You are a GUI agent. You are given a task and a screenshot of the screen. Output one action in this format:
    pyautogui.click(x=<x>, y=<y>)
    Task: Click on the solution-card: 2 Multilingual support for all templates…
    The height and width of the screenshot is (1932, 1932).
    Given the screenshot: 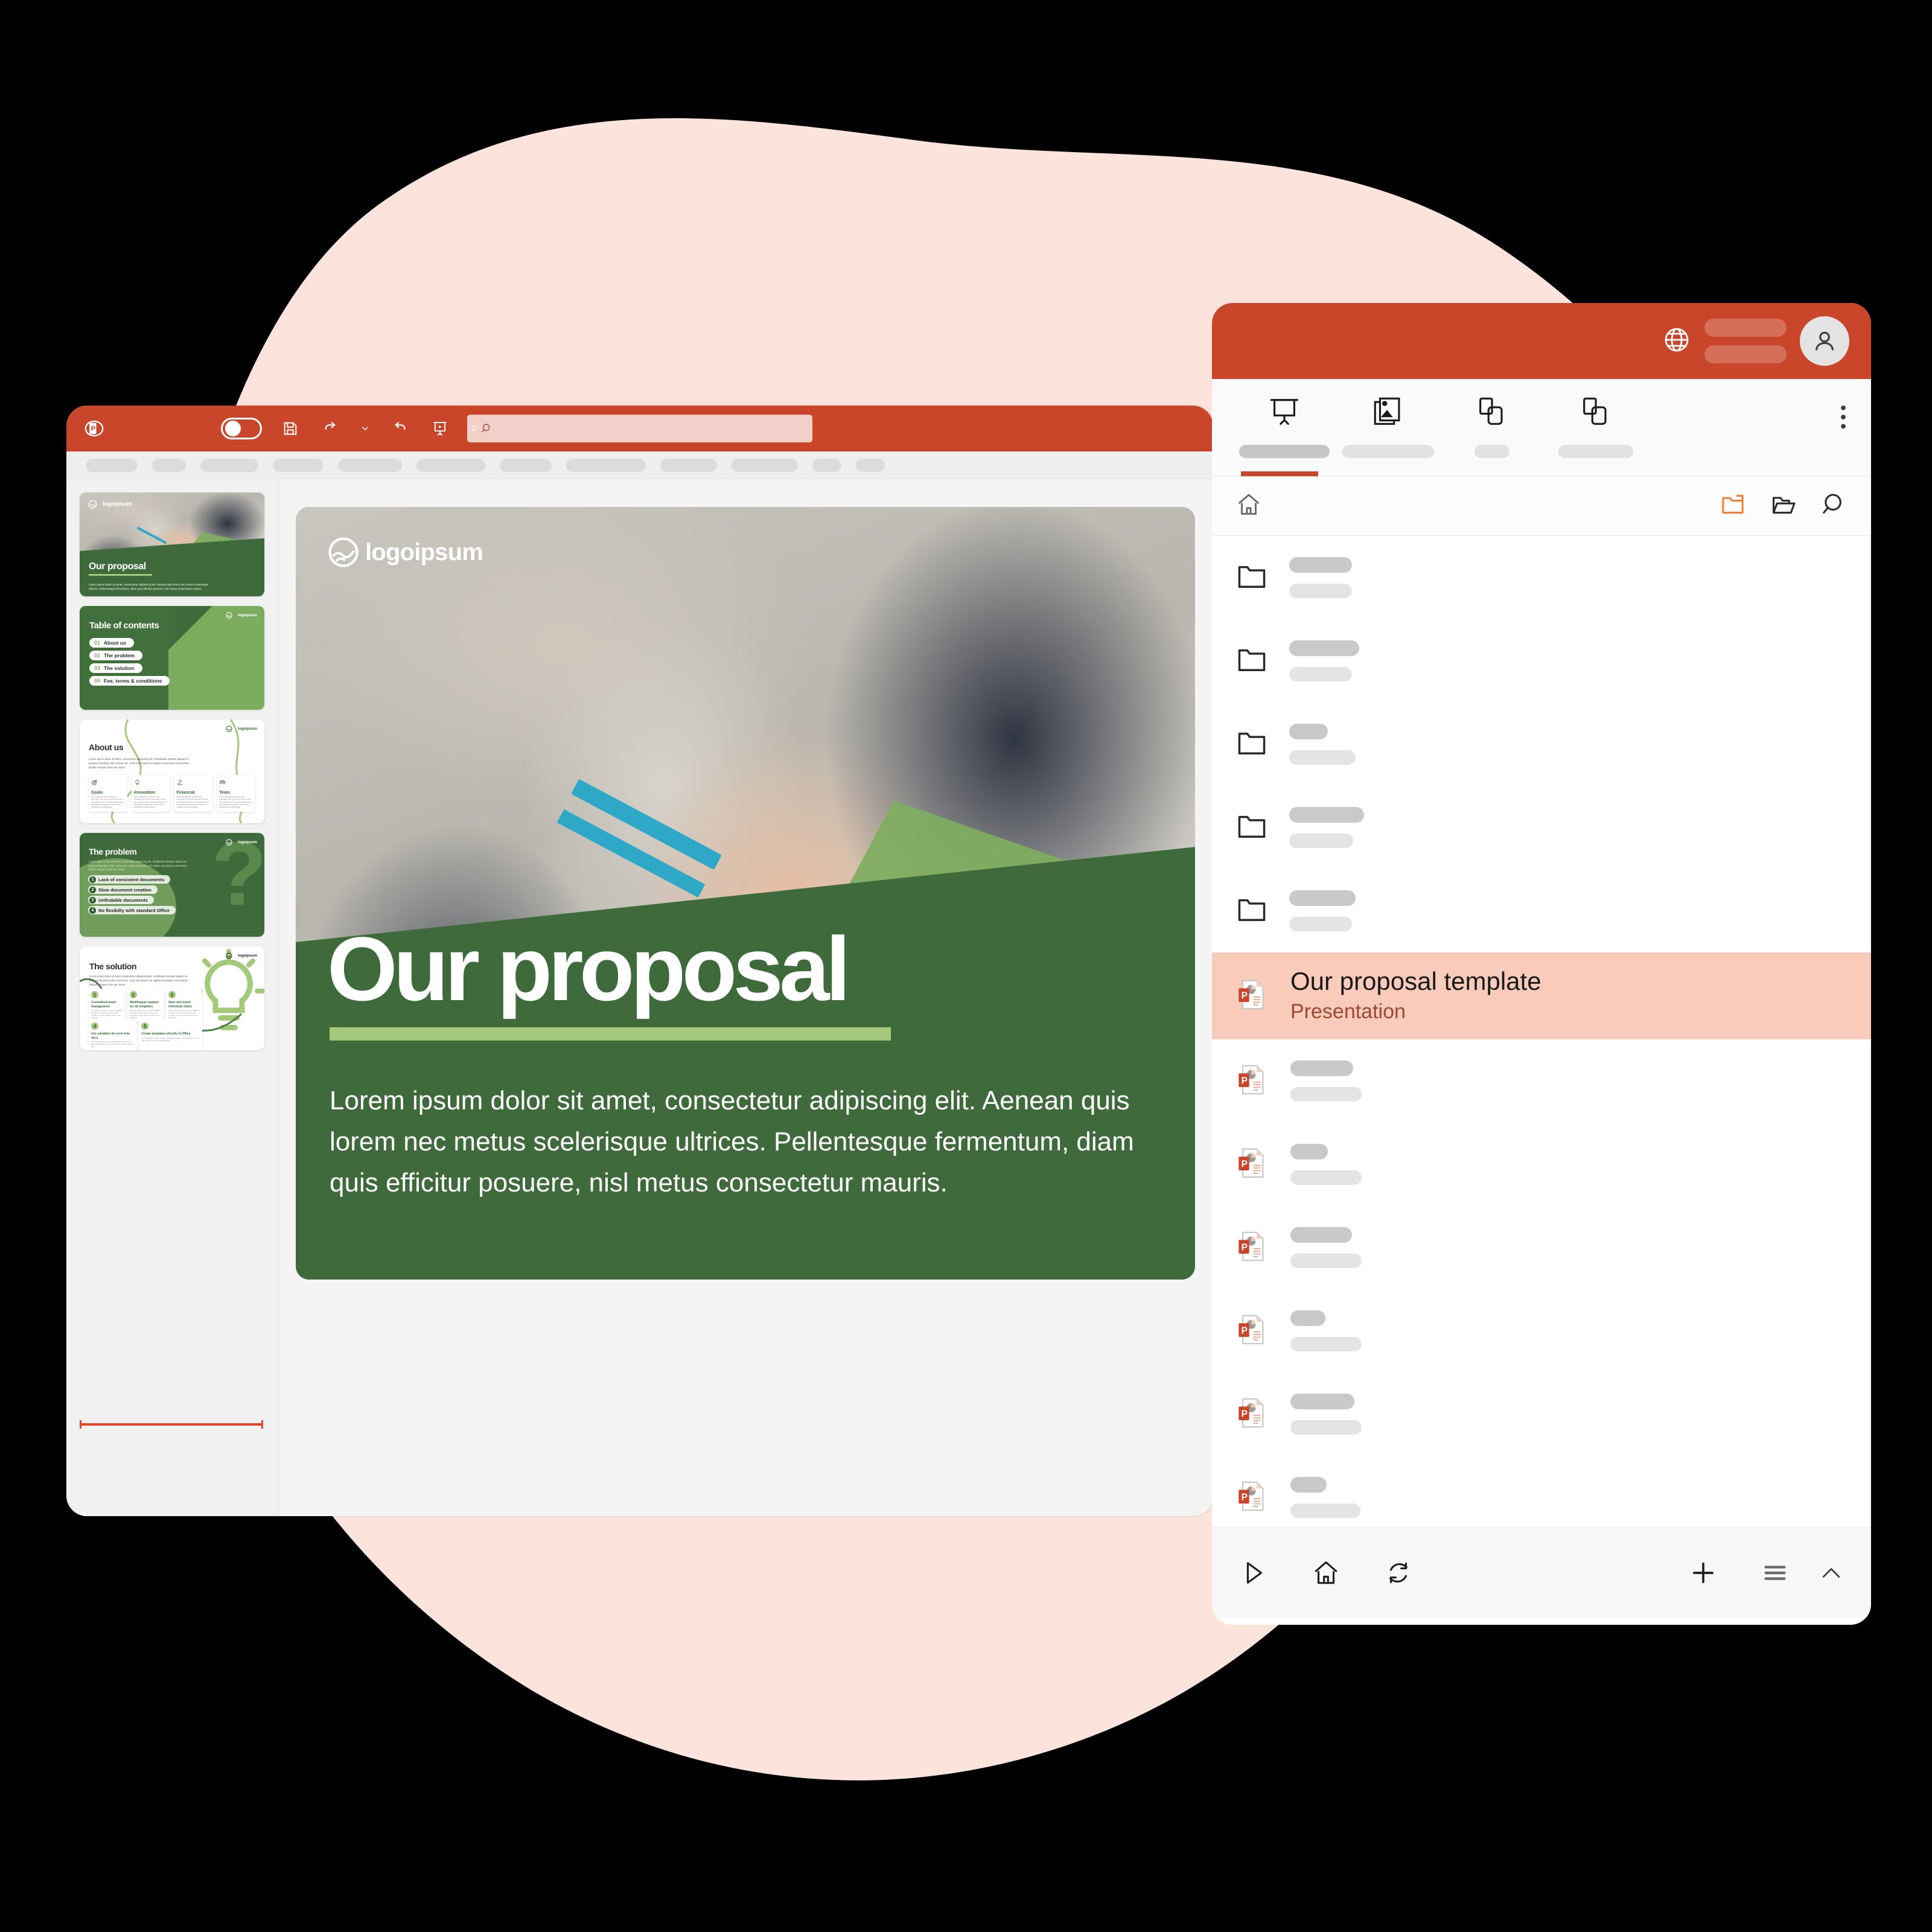 What is the action you would take?
    pyautogui.click(x=145, y=1005)
    